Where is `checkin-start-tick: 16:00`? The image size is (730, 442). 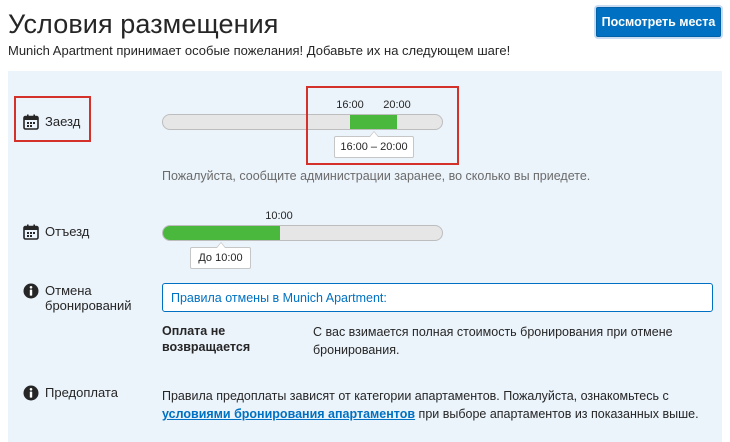
checkin-start-tick: 16:00 is located at coordinates (350, 105).